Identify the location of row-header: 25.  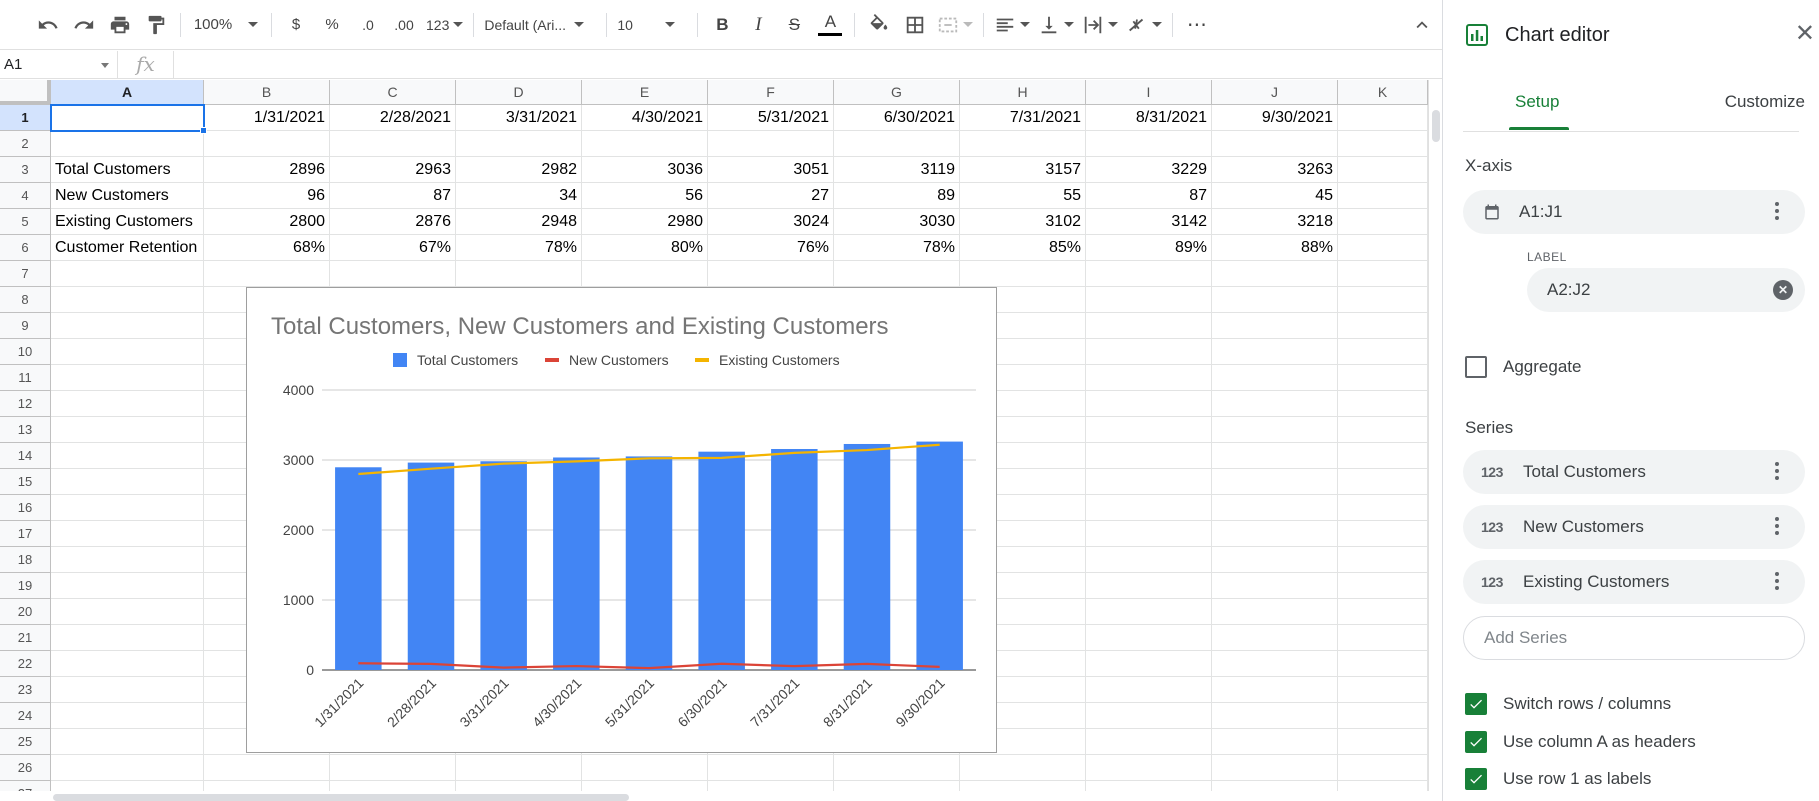
(25, 742).